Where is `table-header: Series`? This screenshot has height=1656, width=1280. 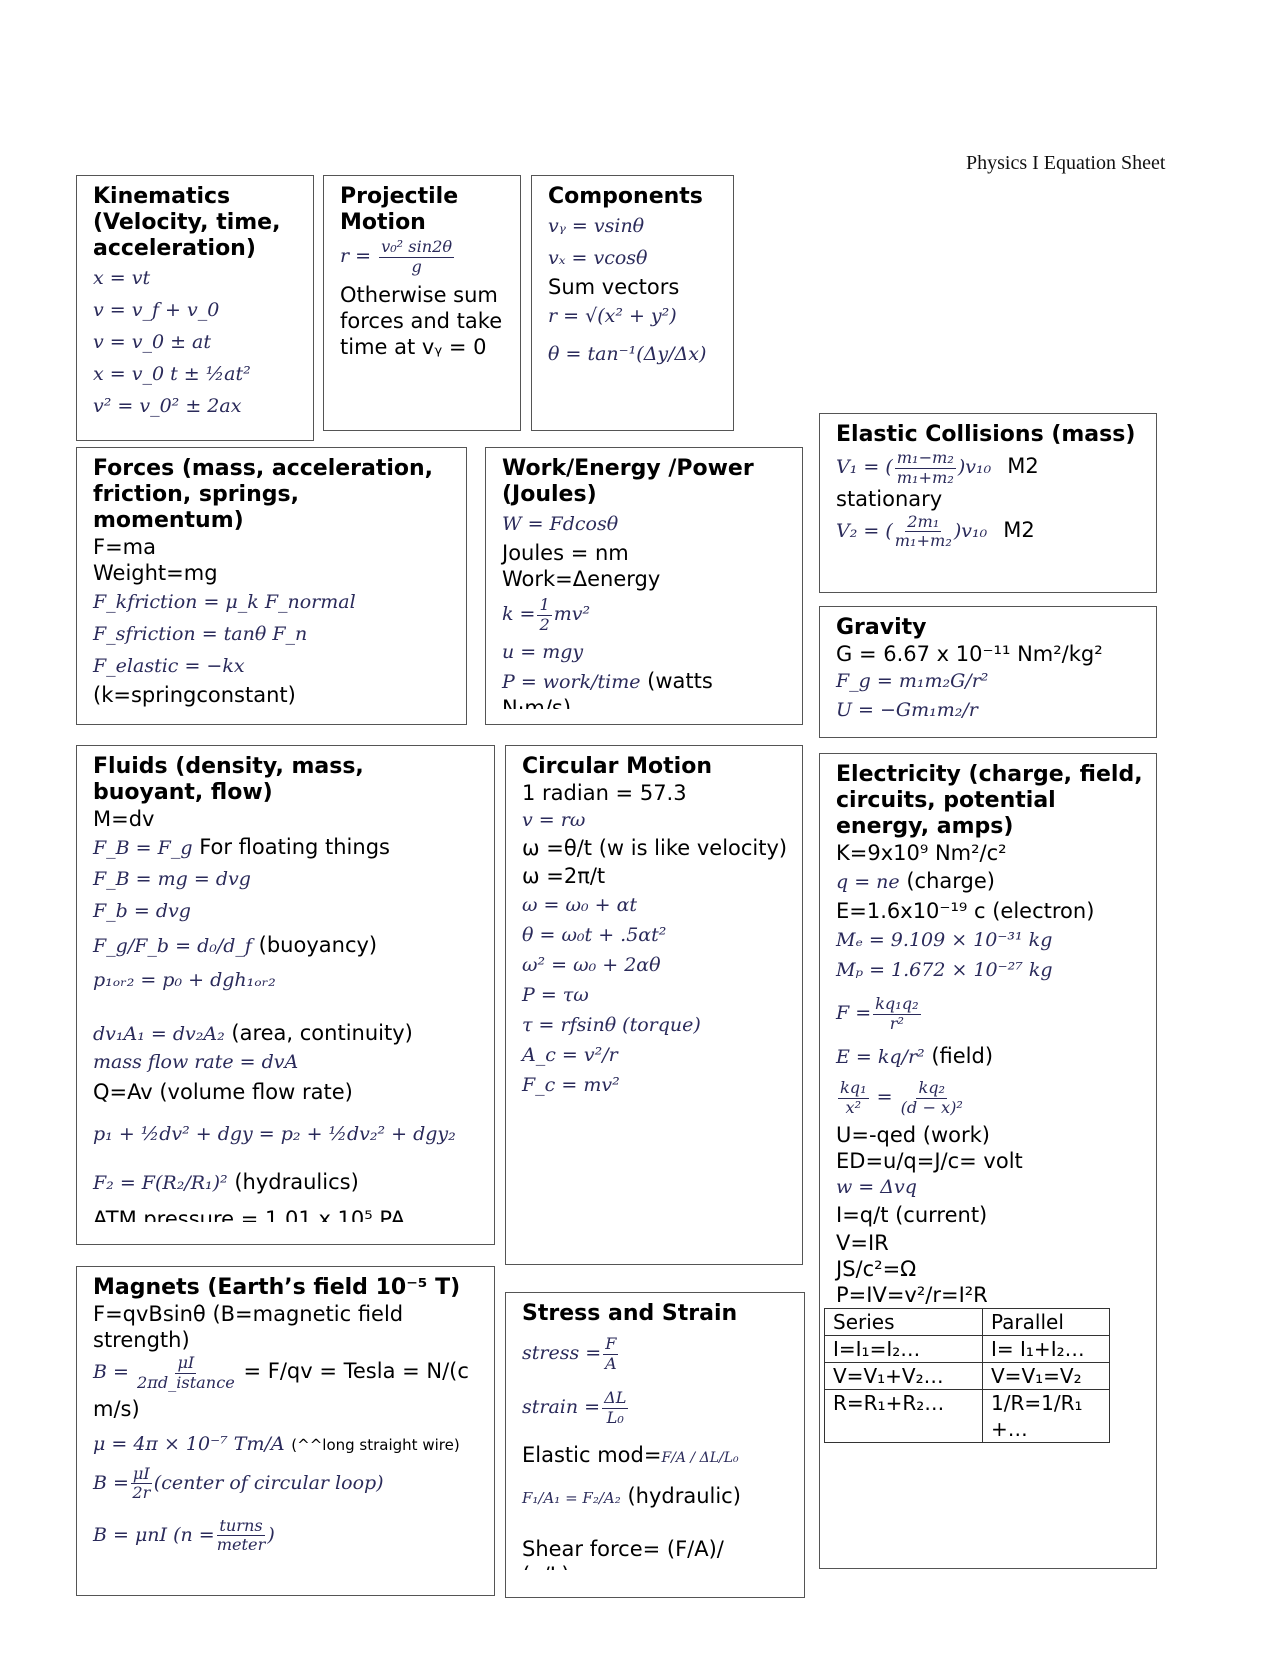 table-header: Series is located at coordinates (903, 1322).